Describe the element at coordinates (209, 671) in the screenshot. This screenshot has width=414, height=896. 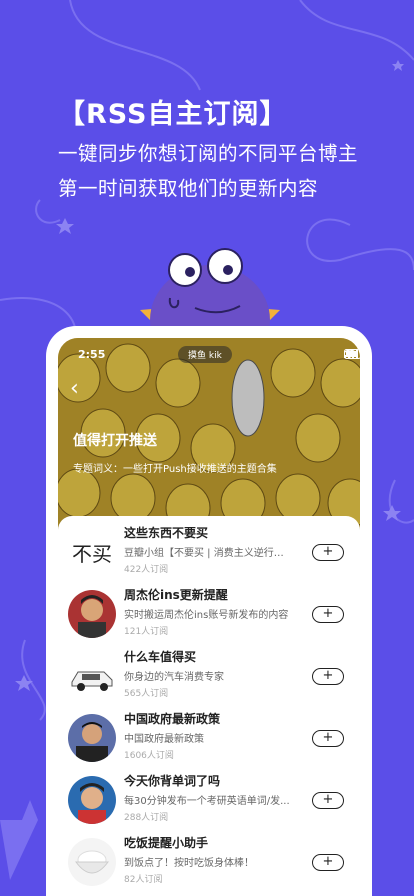
I see `list-item: 什么车值得买 你身边的汽车消费专家 565人订阅 +` at that location.